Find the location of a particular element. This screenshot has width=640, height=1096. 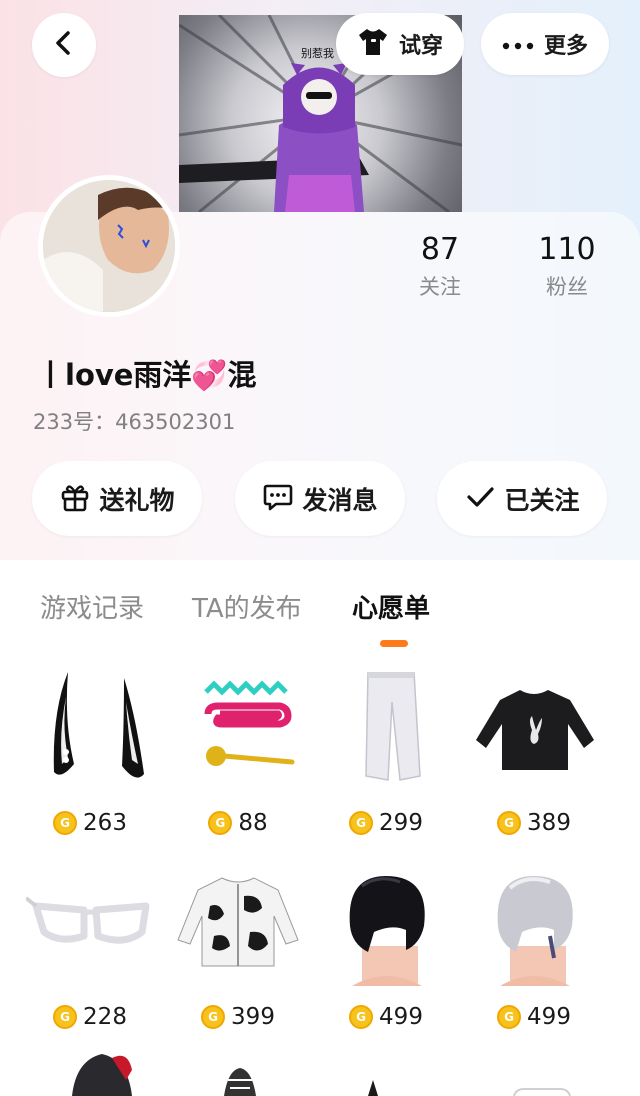

item-price: G 88 is located at coordinates (238, 823).